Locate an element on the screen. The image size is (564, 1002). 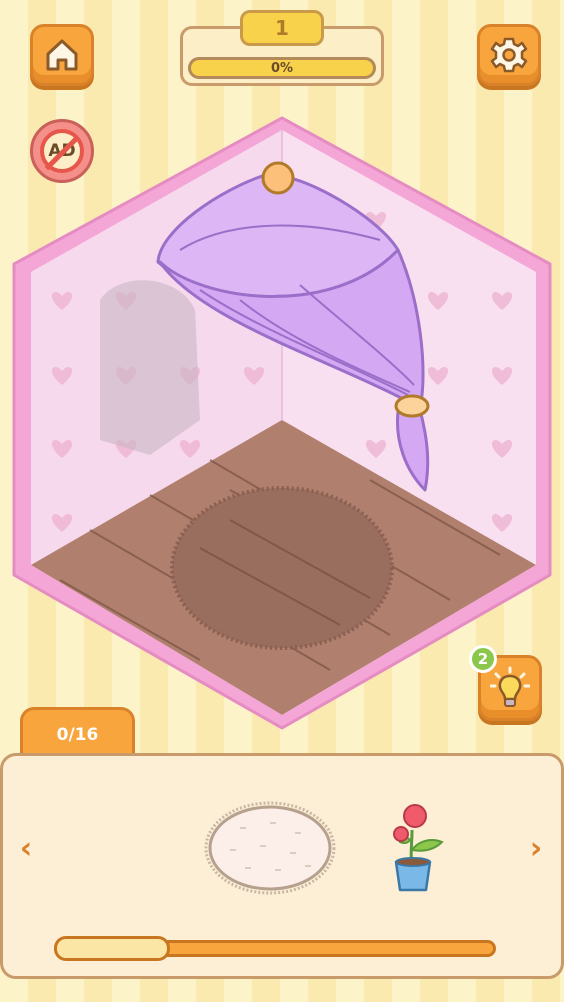
prev-items-button: ‹ is located at coordinates (26, 848).